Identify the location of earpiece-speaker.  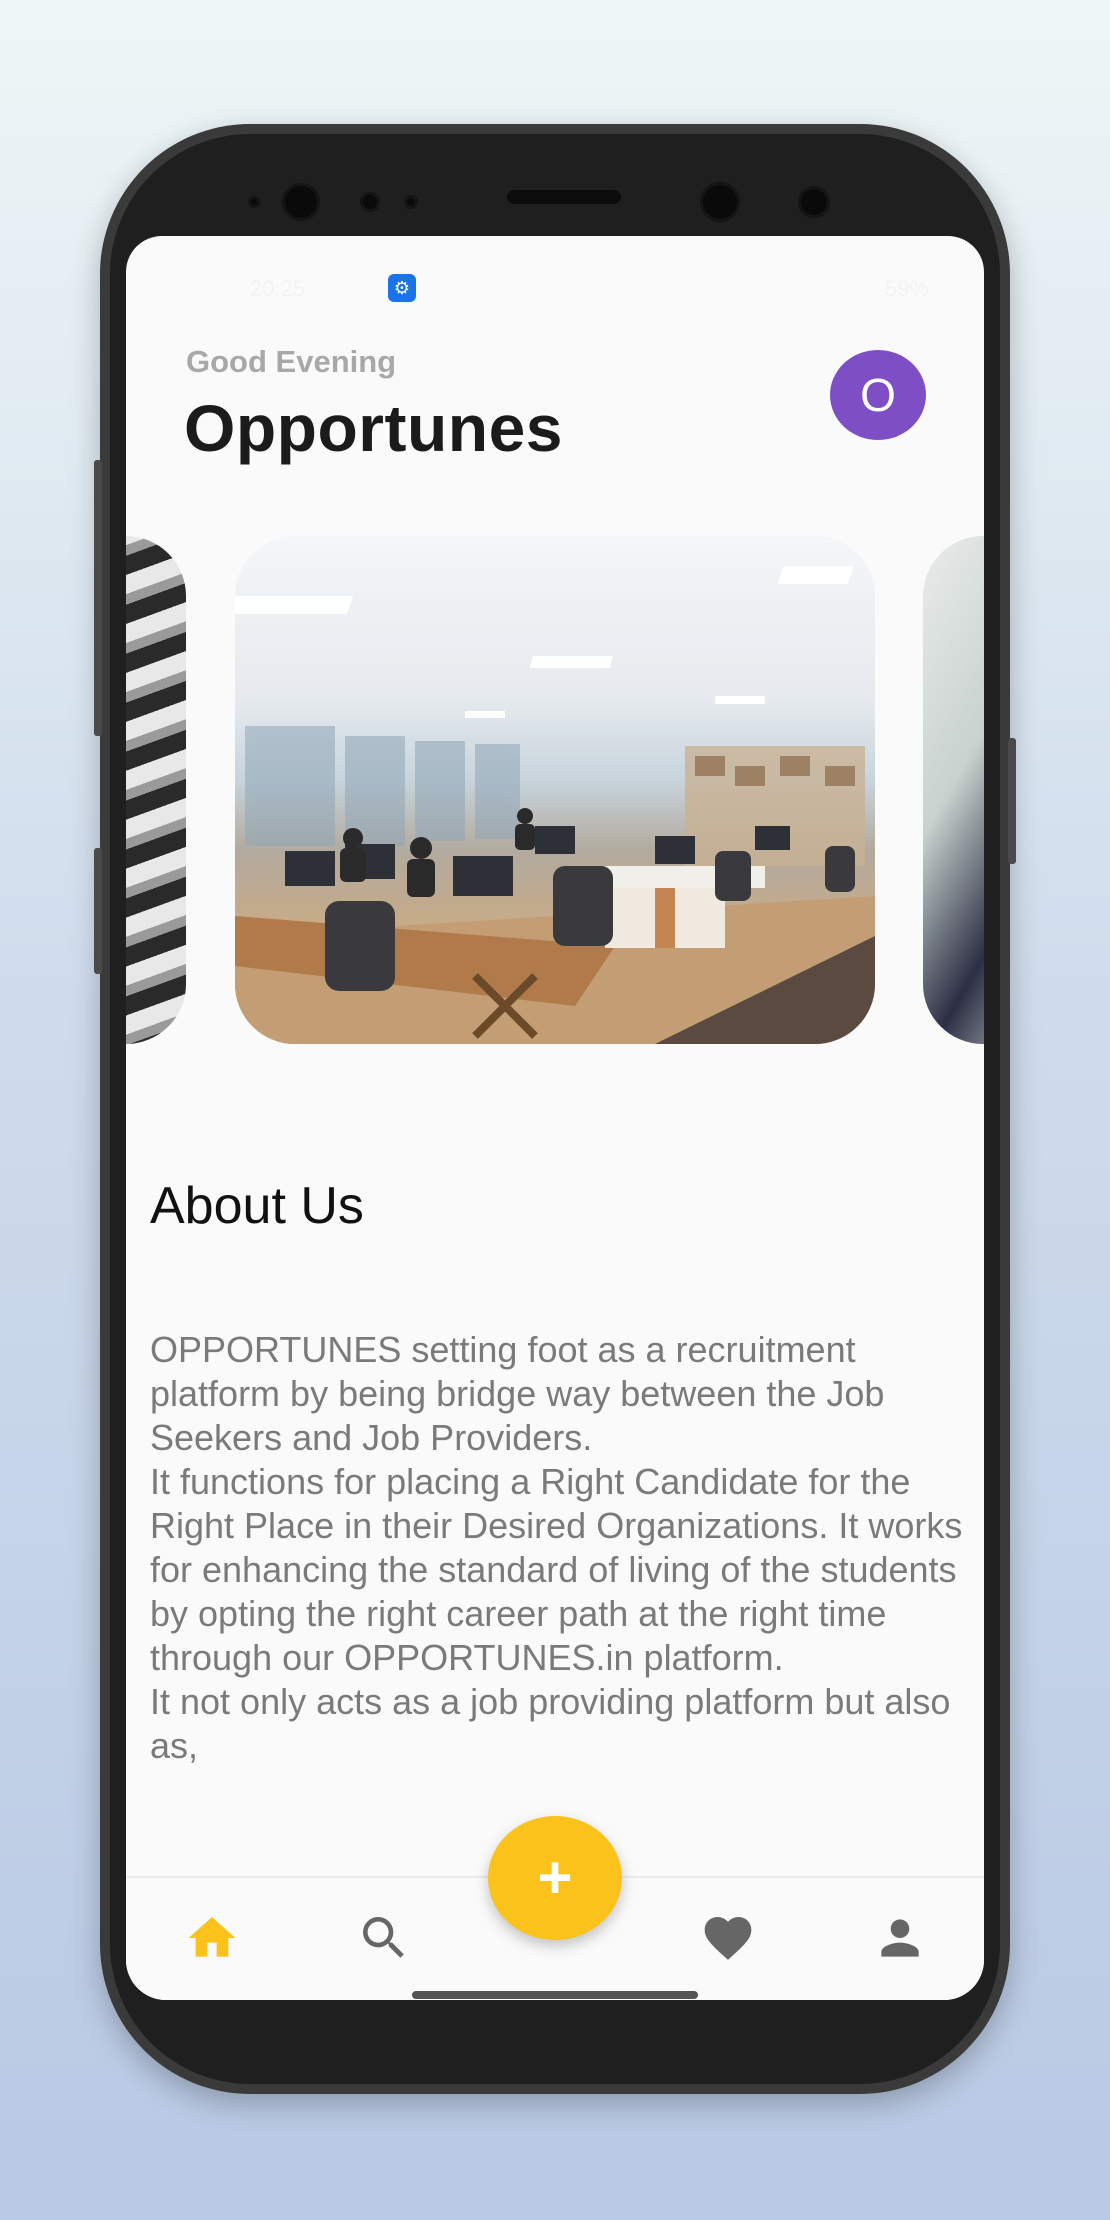
(564, 197).